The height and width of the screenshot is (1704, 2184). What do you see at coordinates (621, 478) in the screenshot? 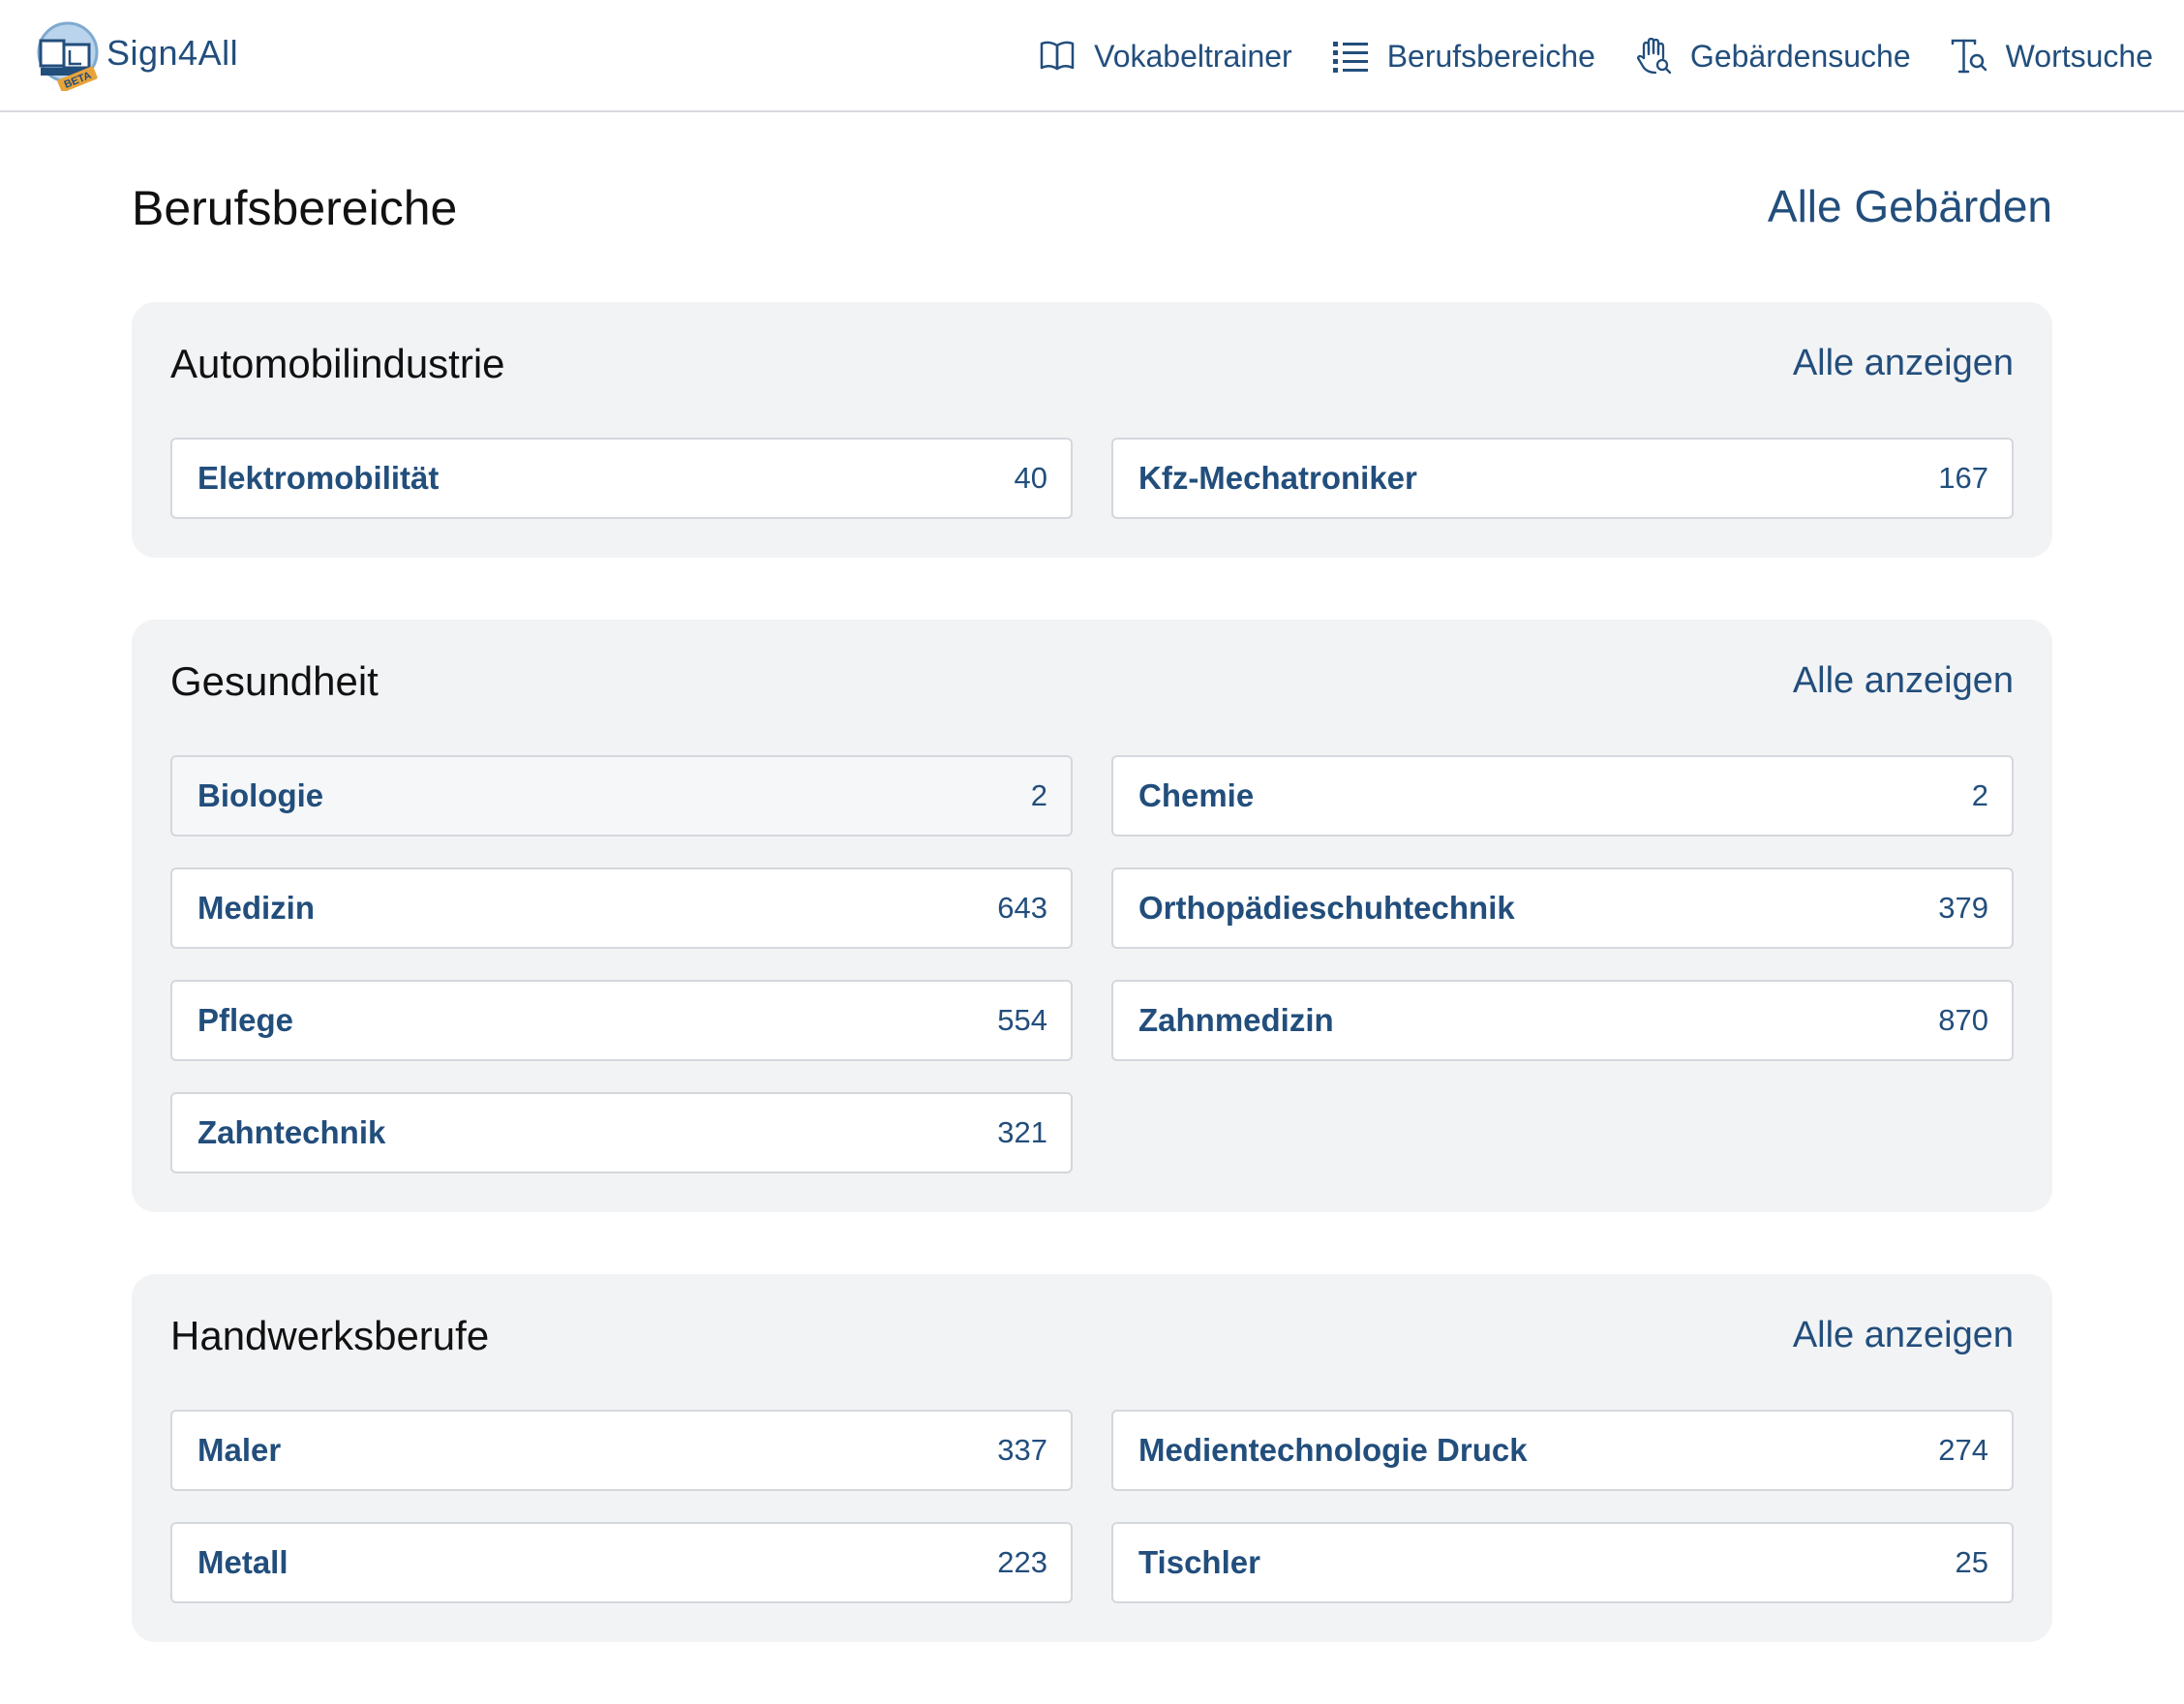
I see `category-card: Elektromobilität 40` at bounding box center [621, 478].